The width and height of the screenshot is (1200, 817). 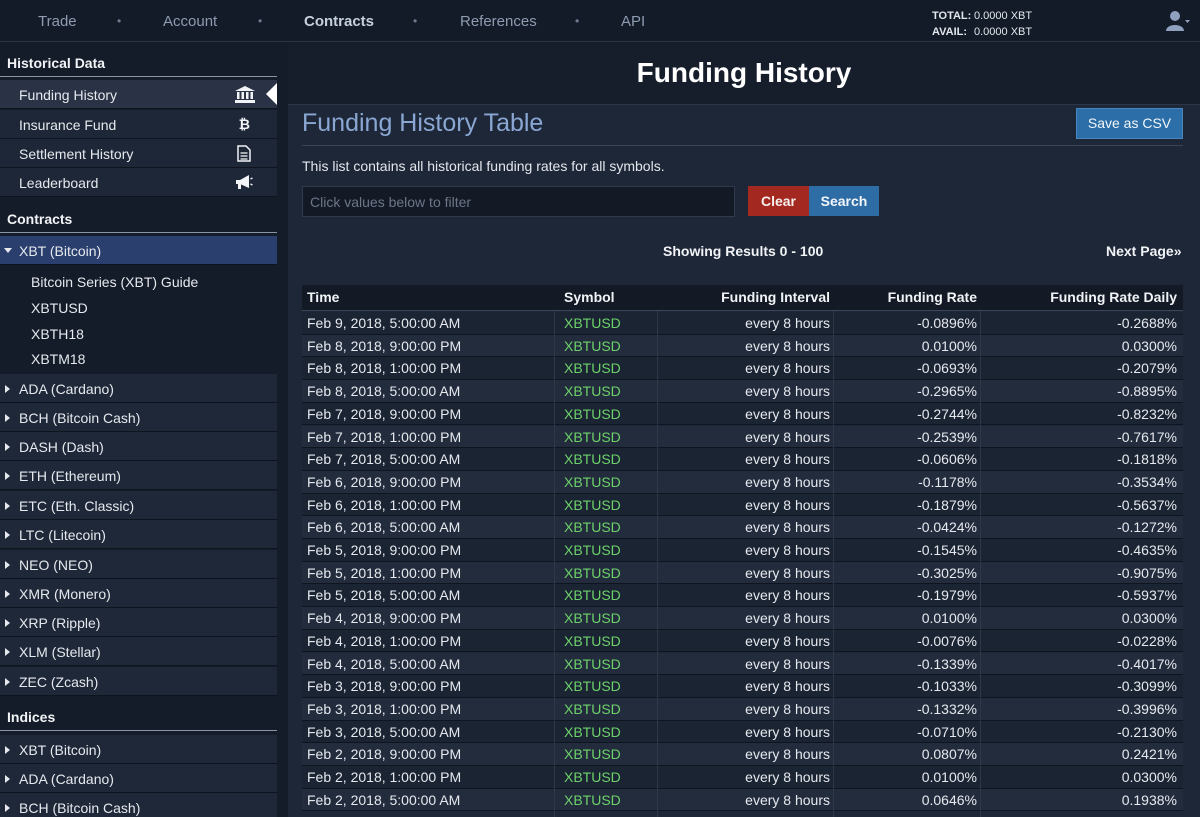 I want to click on cell-funding-rate: -0.0606%, so click(x=947, y=459).